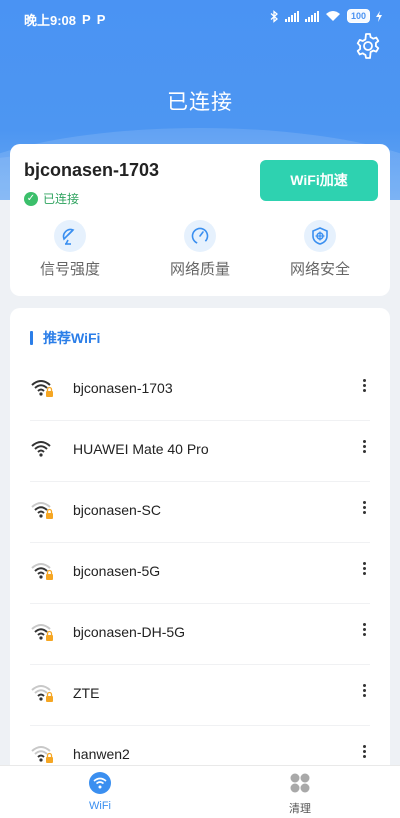  Describe the element at coordinates (200, 236) in the screenshot. I see `speedometer-icon` at that location.